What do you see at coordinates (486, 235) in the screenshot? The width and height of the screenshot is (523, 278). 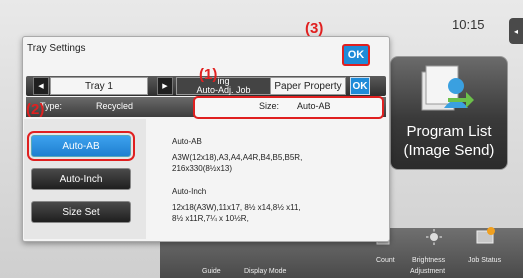 I see `job-status-icon` at bounding box center [486, 235].